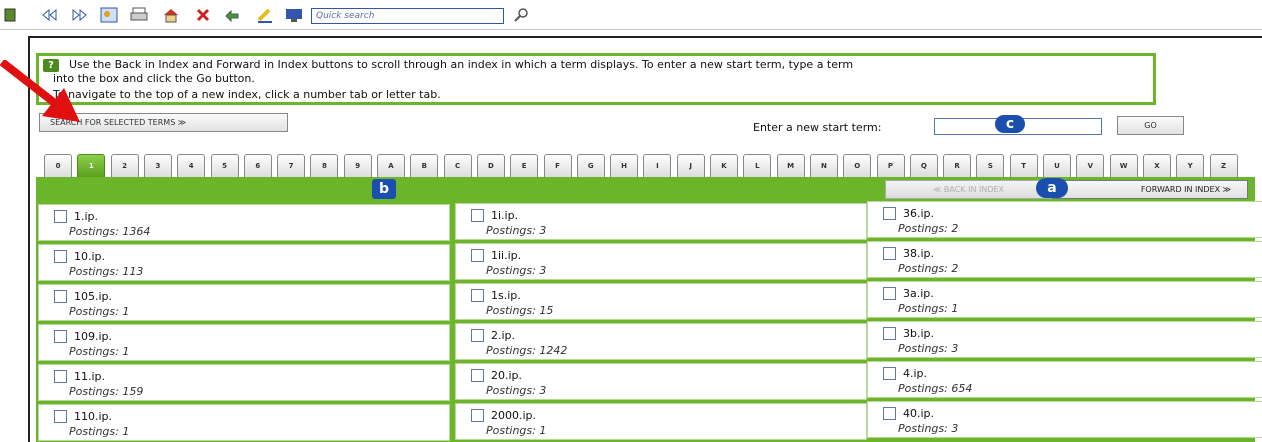 The width and height of the screenshot is (1262, 442). What do you see at coordinates (90, 376) in the screenshot?
I see `term-label: 11.ip.` at bounding box center [90, 376].